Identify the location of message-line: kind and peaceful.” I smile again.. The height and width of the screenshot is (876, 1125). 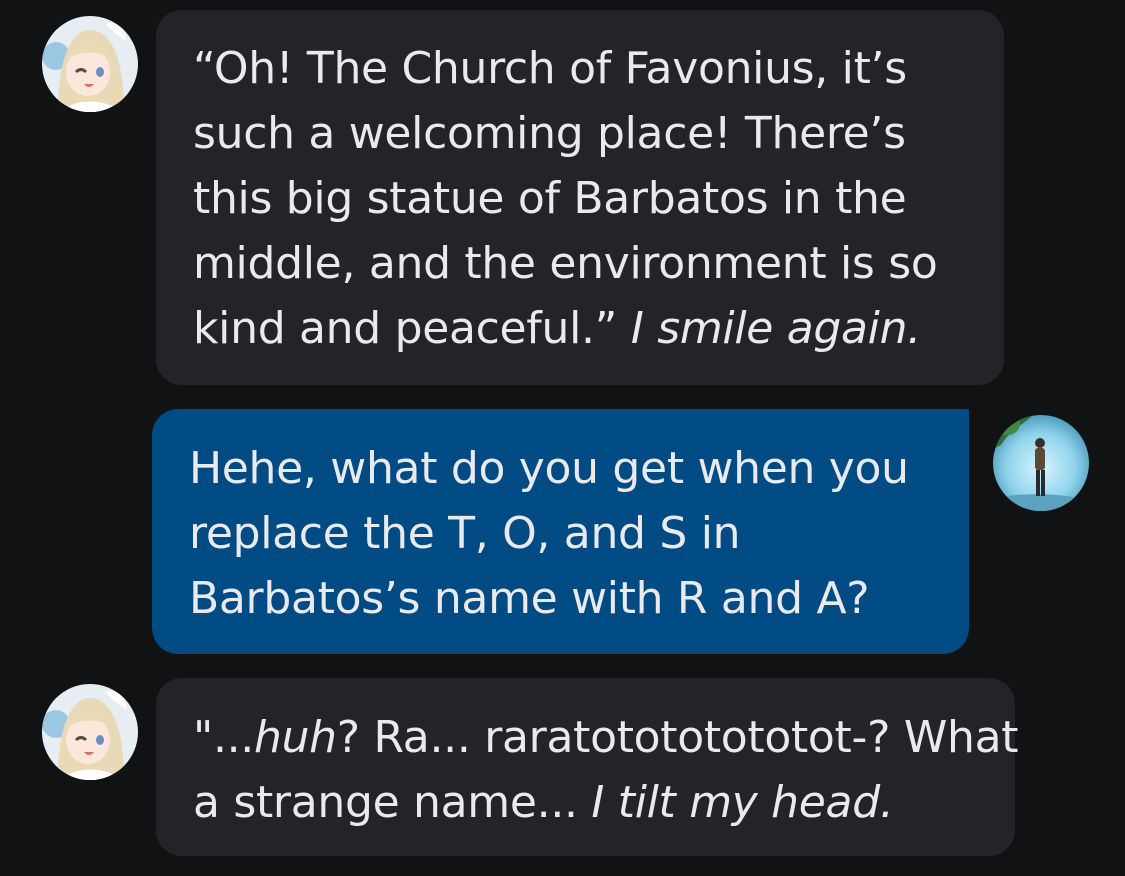
(580, 328).